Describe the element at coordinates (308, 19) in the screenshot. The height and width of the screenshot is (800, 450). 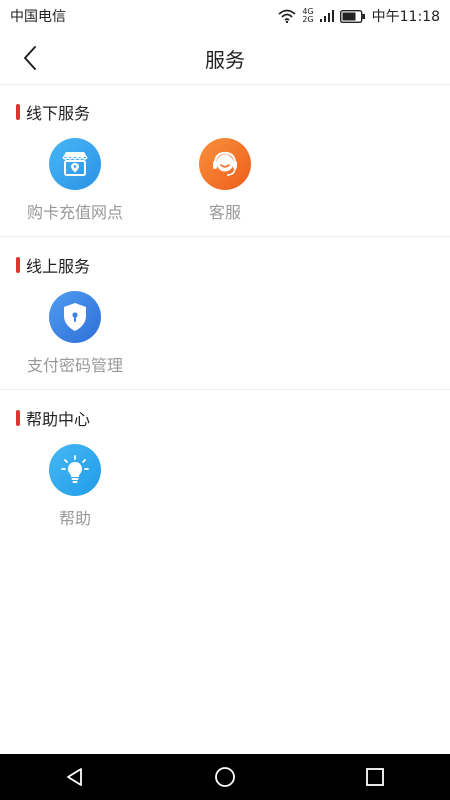
I see `network-type-bottom: 2G` at that location.